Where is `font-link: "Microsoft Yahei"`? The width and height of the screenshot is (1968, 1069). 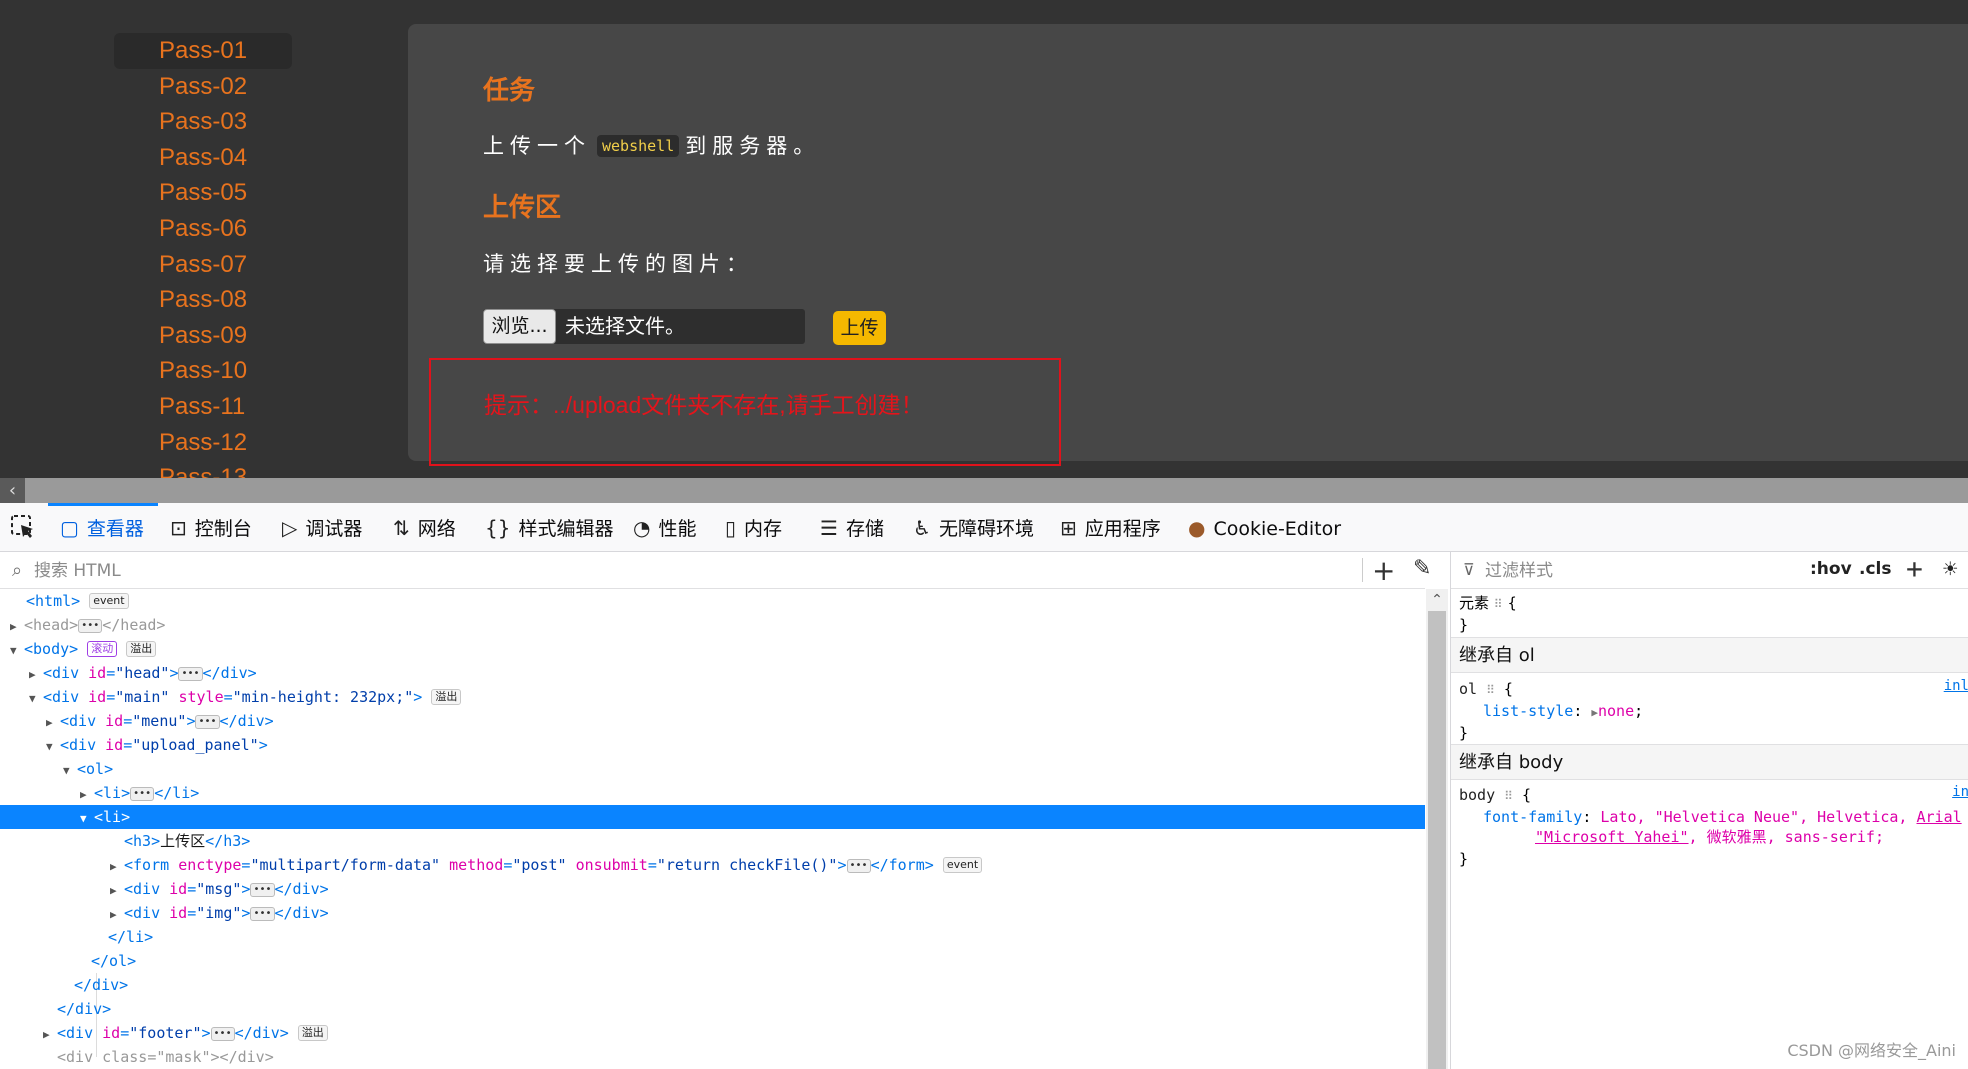 font-link: "Microsoft Yahei" is located at coordinates (1612, 837).